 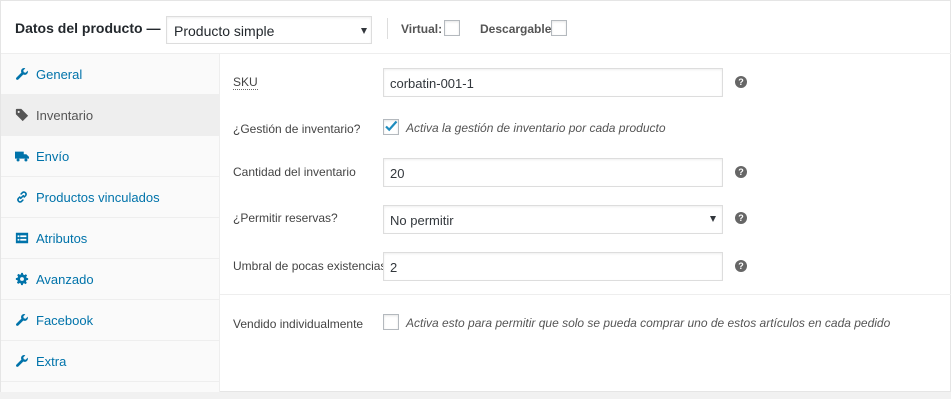 I want to click on downloadable-checkbox, so click(x=559, y=28).